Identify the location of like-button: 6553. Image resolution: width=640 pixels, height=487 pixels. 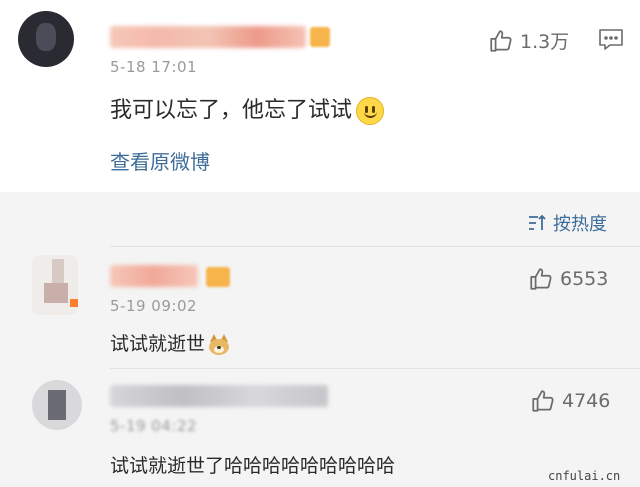
(568, 279).